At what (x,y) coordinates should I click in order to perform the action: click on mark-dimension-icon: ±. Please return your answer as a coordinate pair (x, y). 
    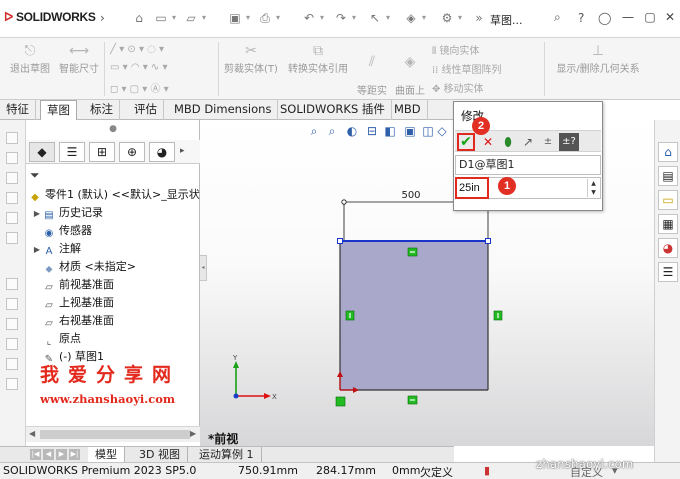
    Looking at the image, I should click on (548, 142).